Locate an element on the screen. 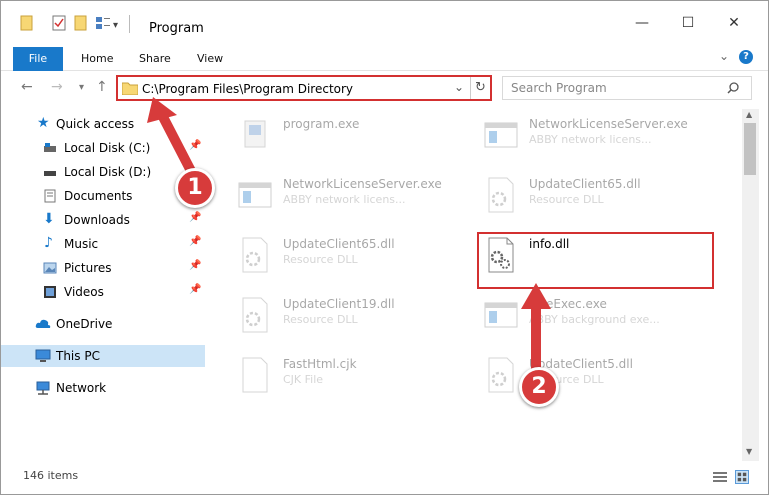 Image resolution: width=769 pixels, height=495 pixels. close-button: ✕ is located at coordinates (734, 30).